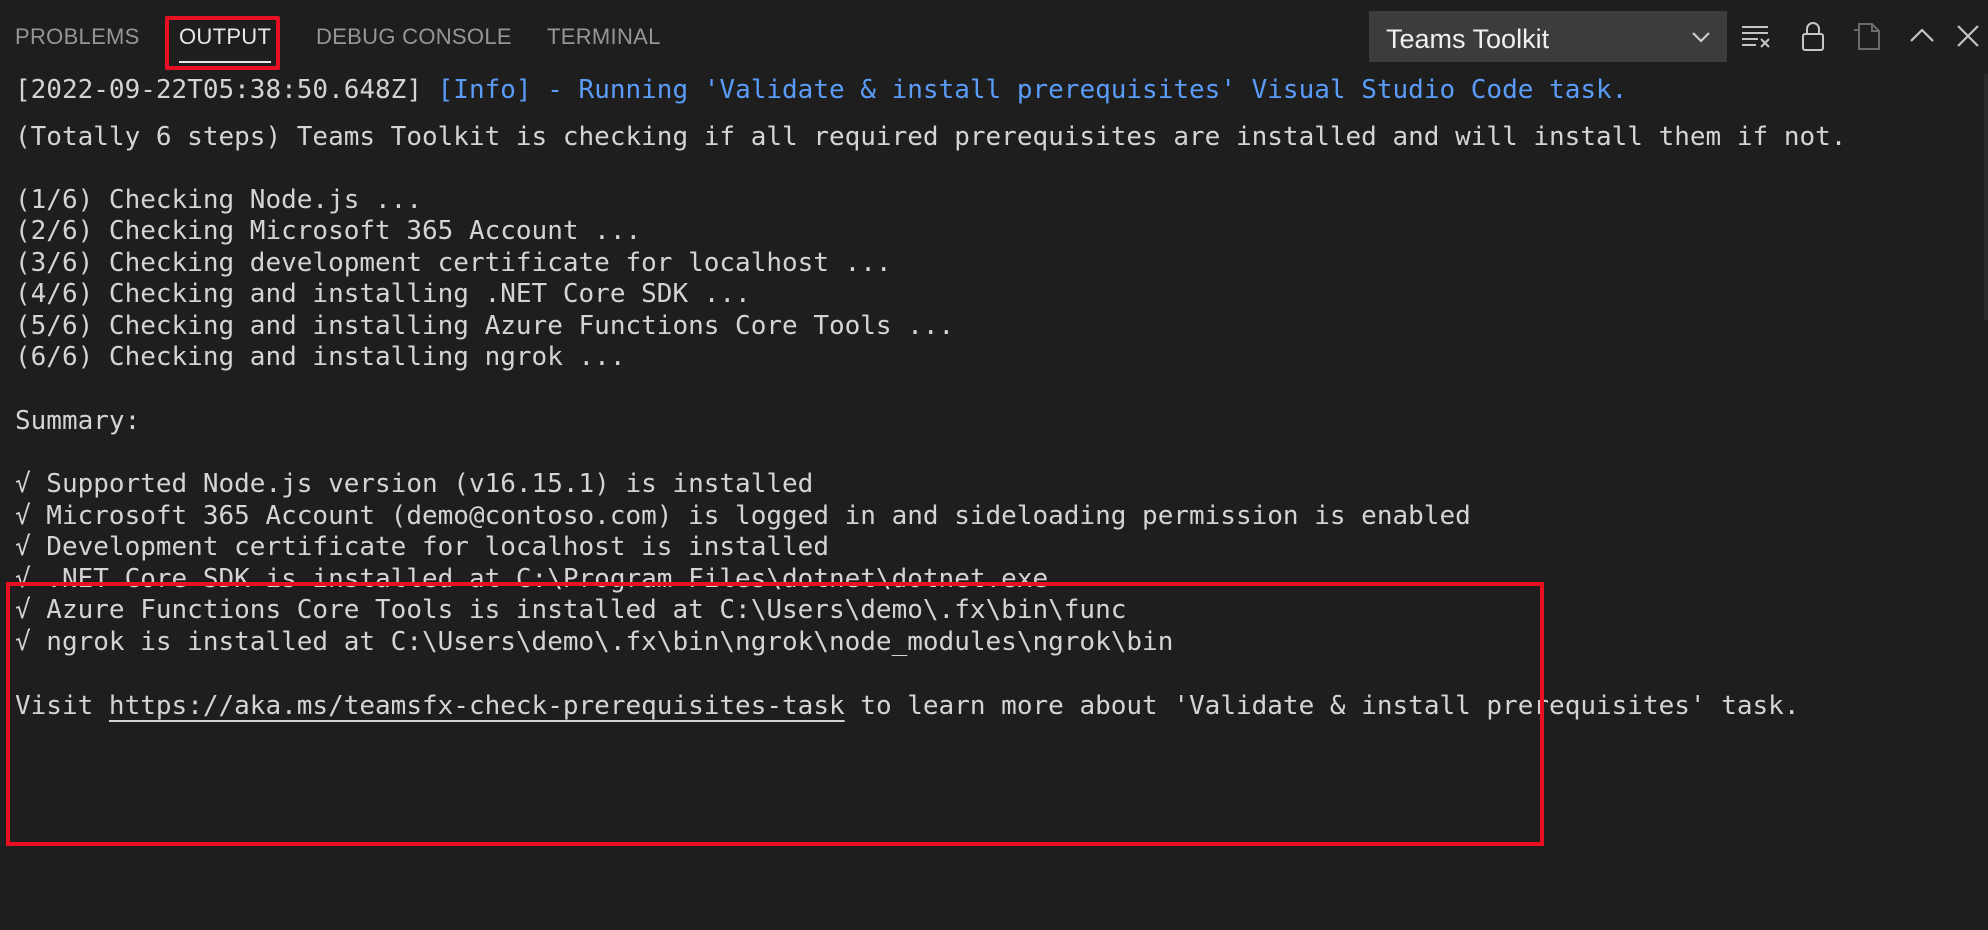 The height and width of the screenshot is (930, 1988). Describe the element at coordinates (1756, 36) in the screenshot. I see `clear-output-icon` at that location.